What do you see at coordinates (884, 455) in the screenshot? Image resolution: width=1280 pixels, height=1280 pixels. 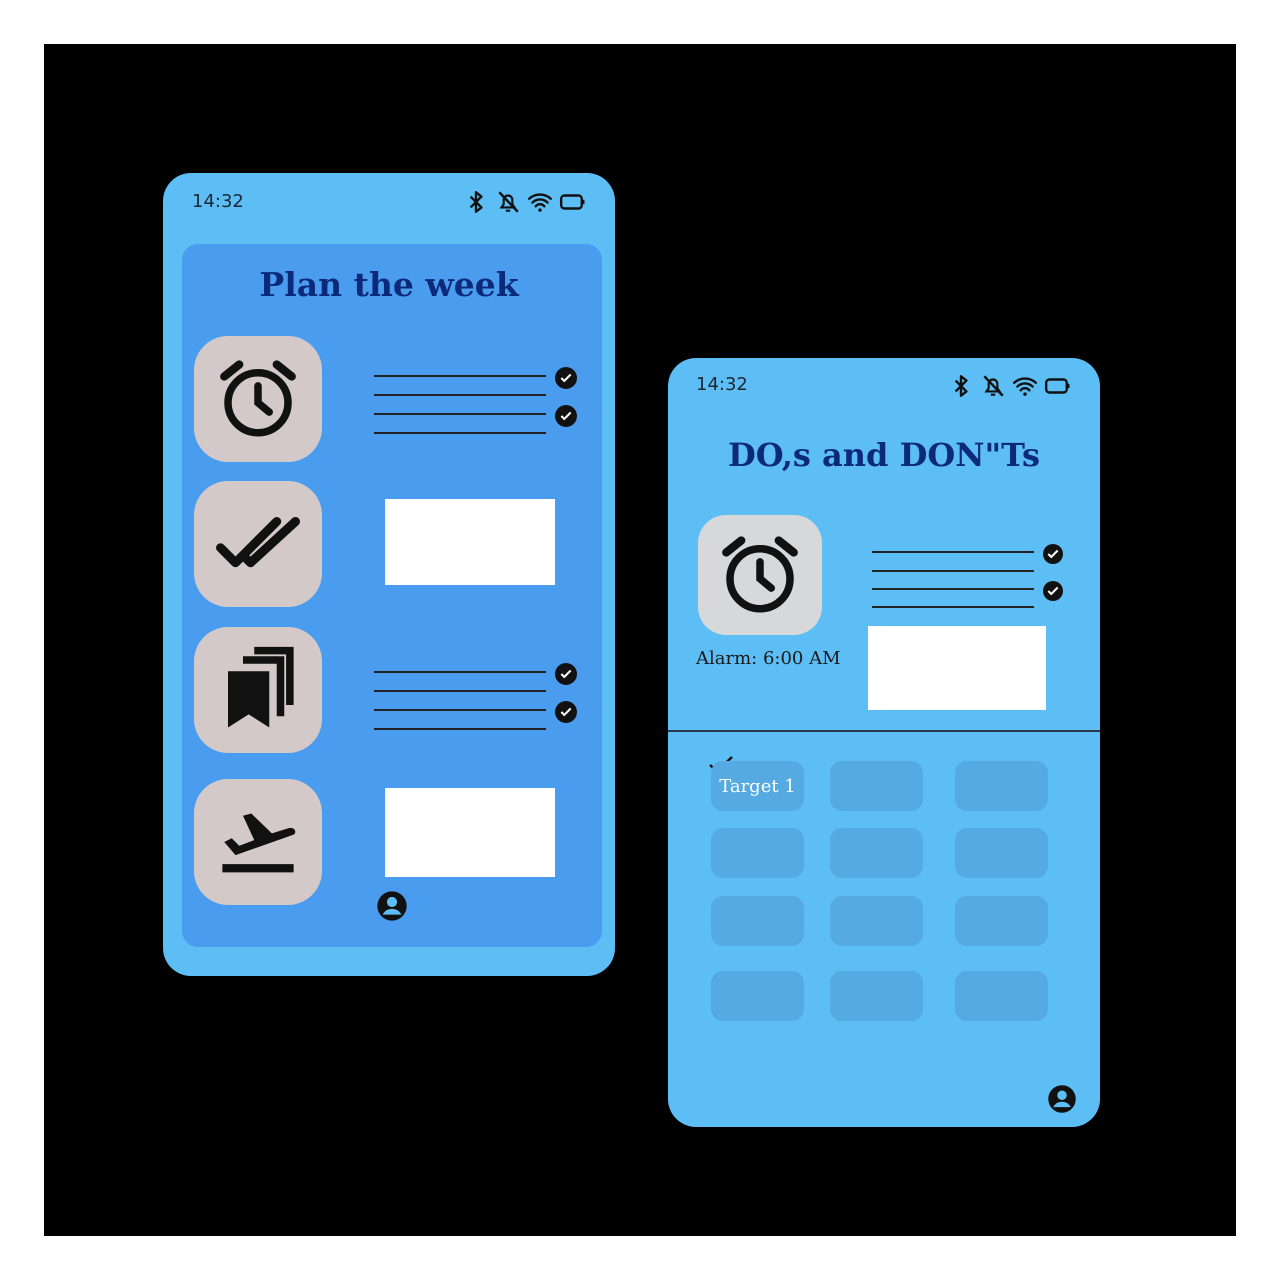 I see `page-title: DO,s and DON"Ts` at bounding box center [884, 455].